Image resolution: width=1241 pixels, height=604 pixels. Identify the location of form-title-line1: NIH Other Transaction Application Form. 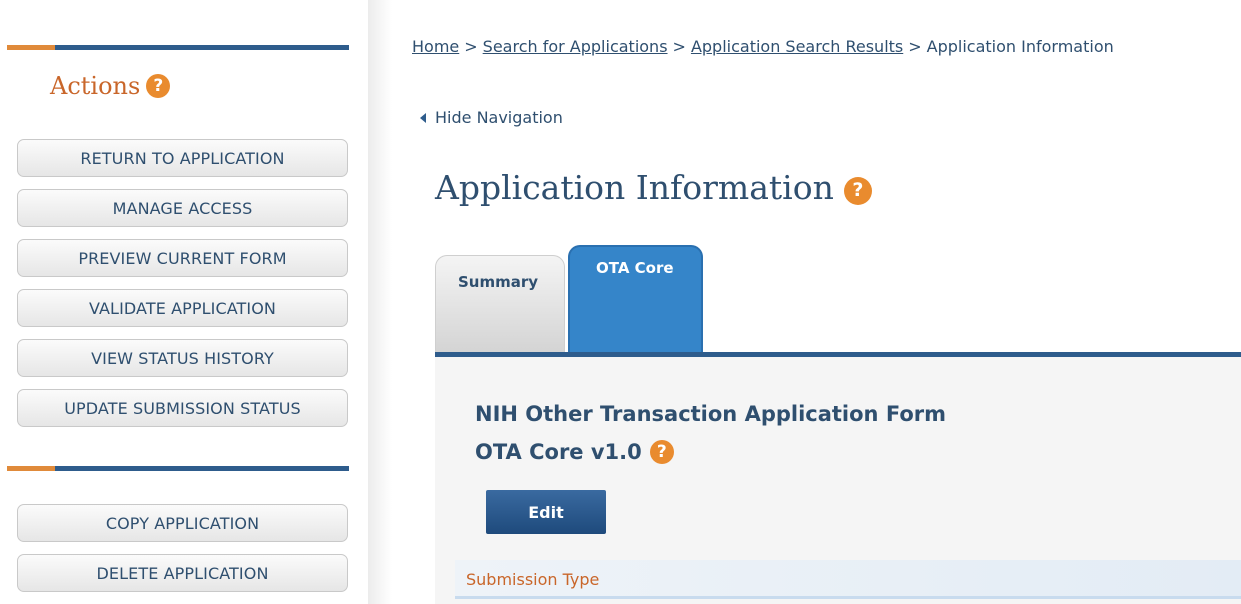
(710, 414).